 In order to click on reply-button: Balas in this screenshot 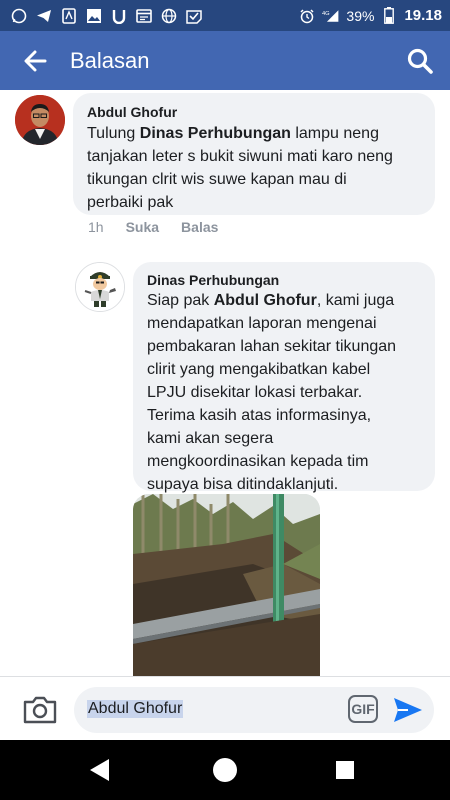, I will do `click(199, 227)`.